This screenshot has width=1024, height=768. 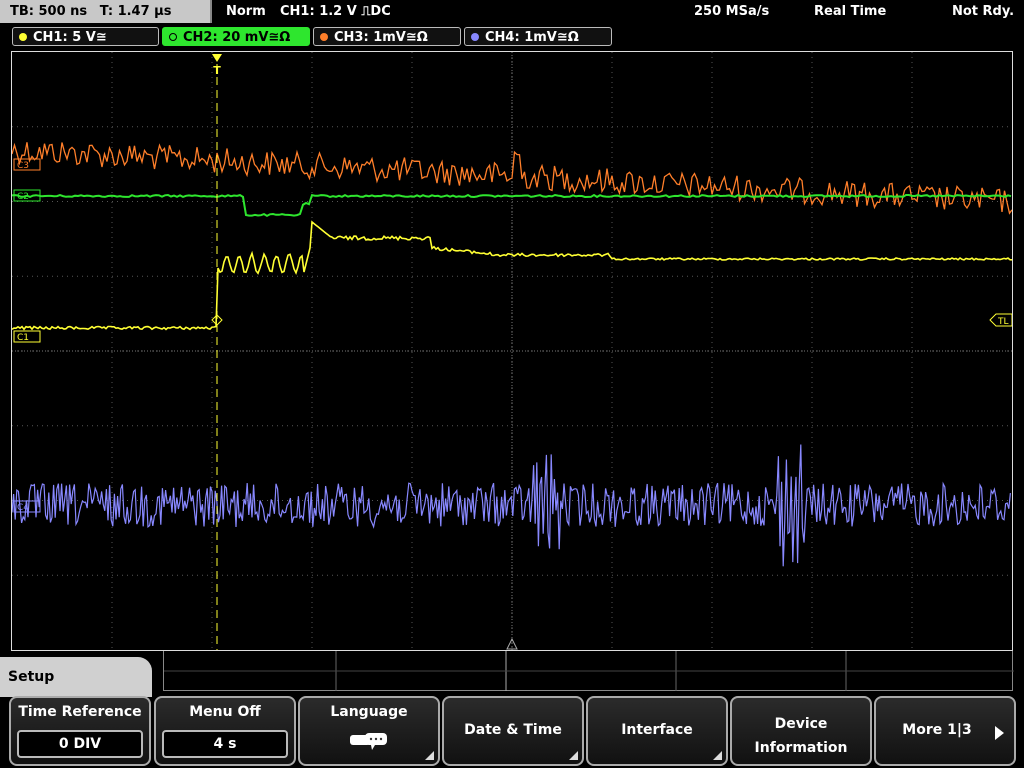 I want to click on language-label: Language, so click(x=369, y=712).